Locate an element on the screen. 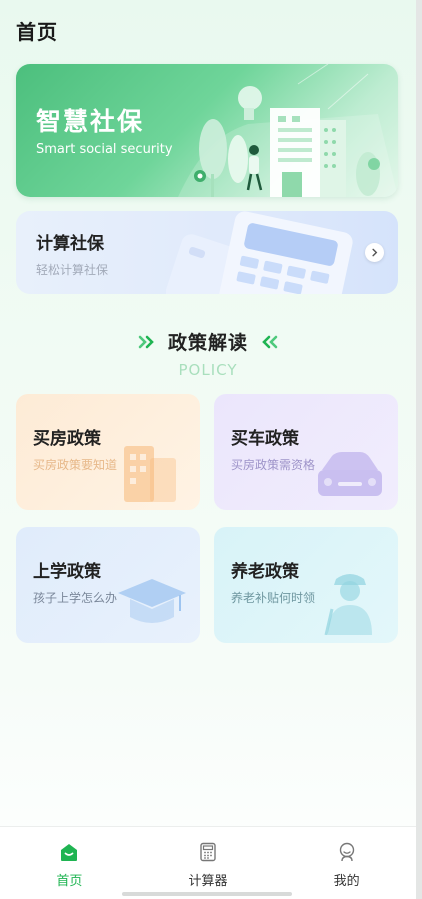 The width and height of the screenshot is (422, 899). policy-card-car: 买车政策 买房政策需资格 is located at coordinates (306, 452).